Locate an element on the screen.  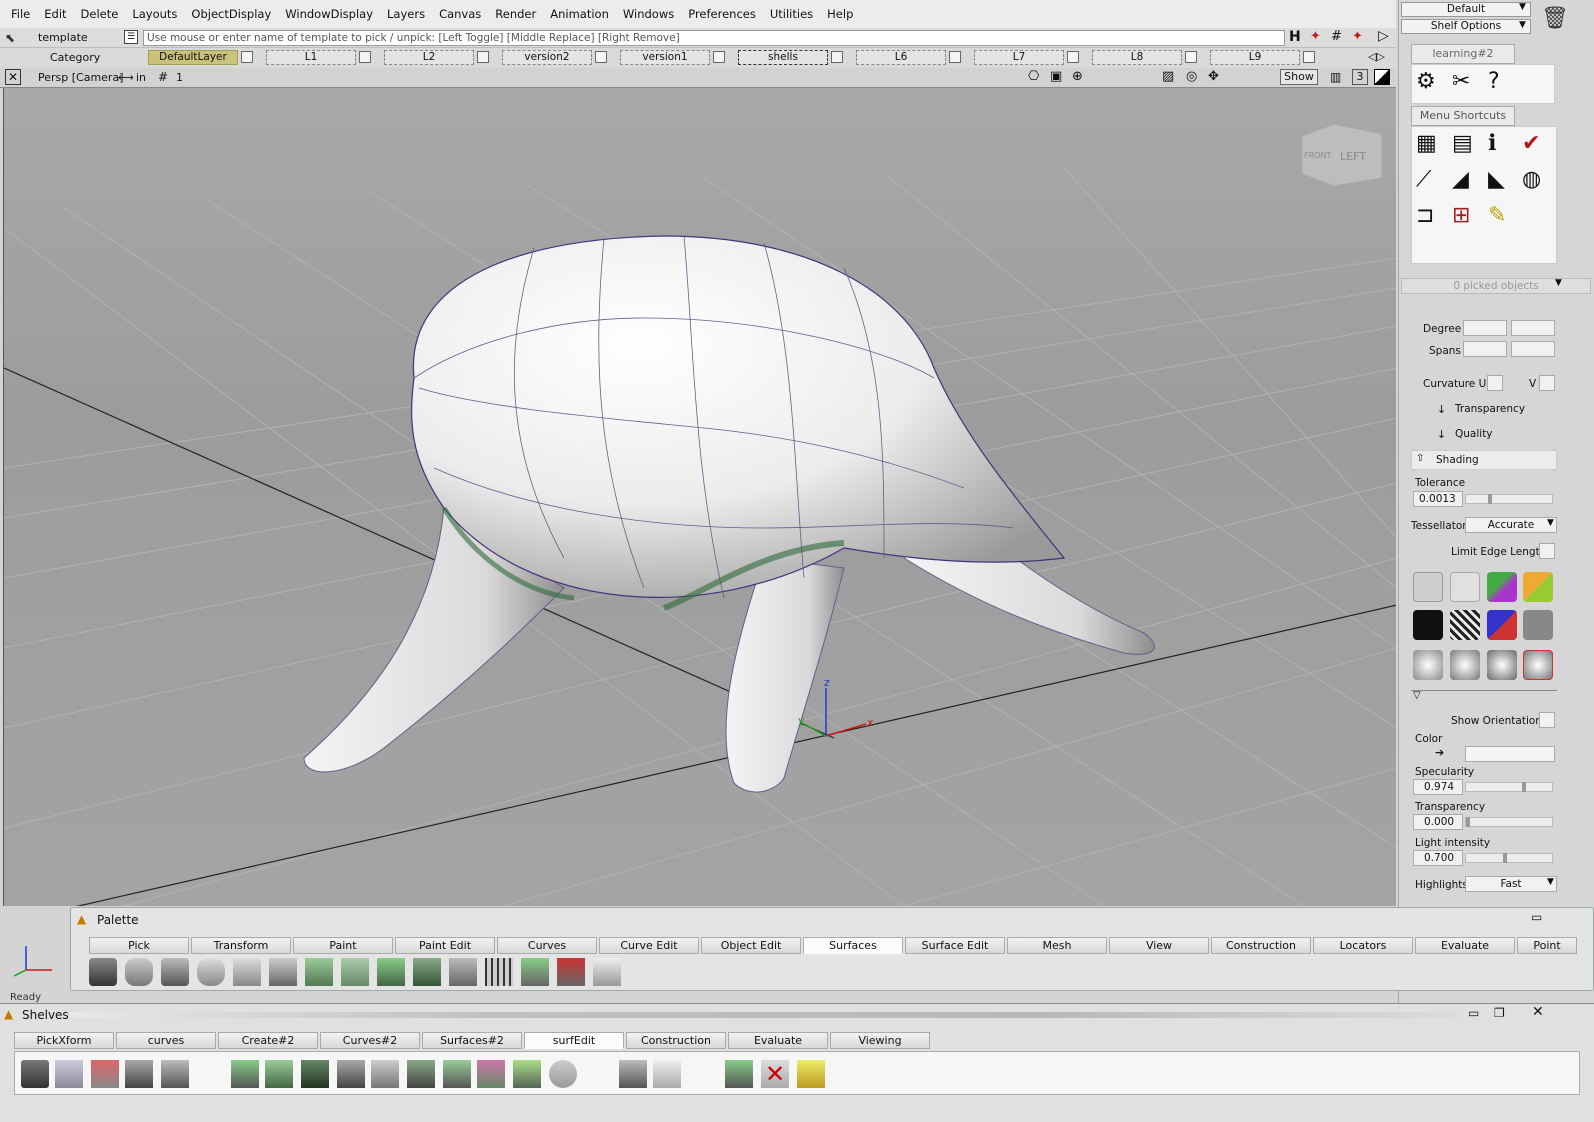
copy-icon is located at coordinates (667, 1074).